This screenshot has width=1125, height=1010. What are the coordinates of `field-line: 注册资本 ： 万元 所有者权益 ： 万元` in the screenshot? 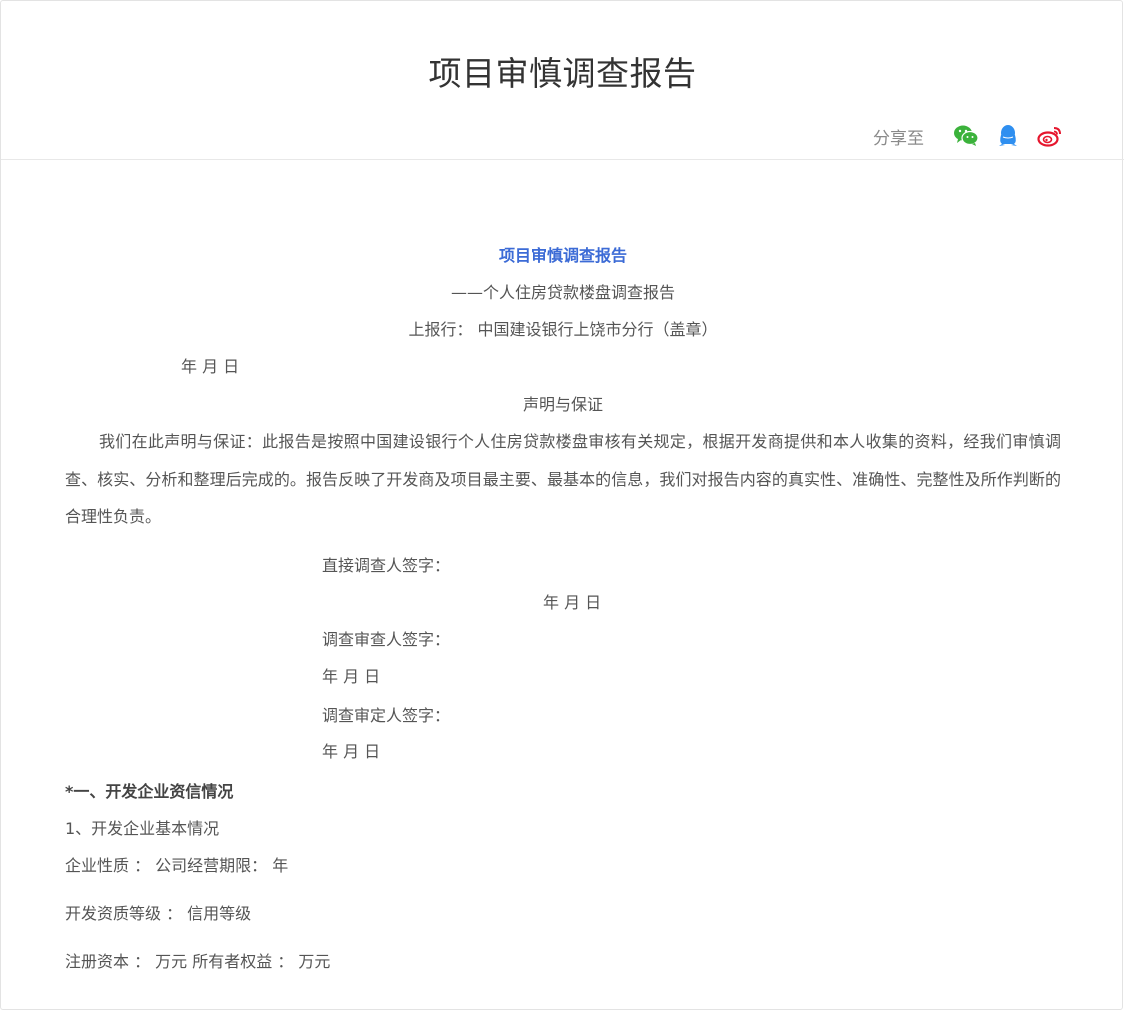 It's located at (198, 961).